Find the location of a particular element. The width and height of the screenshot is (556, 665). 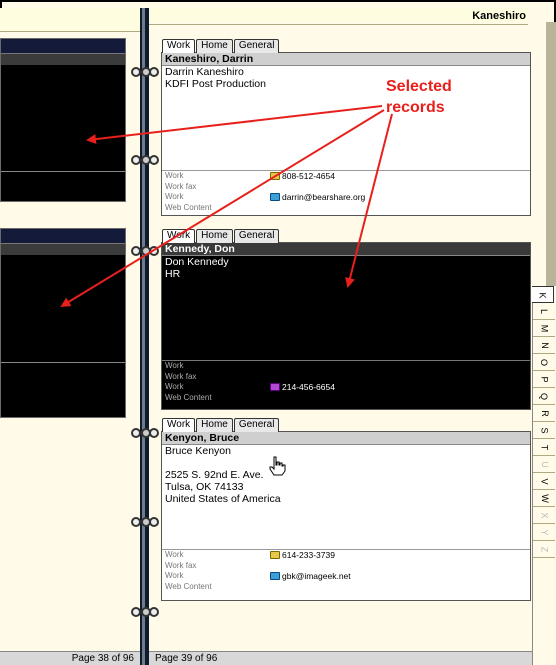

contact-line: Don Kennedy is located at coordinates (197, 262).